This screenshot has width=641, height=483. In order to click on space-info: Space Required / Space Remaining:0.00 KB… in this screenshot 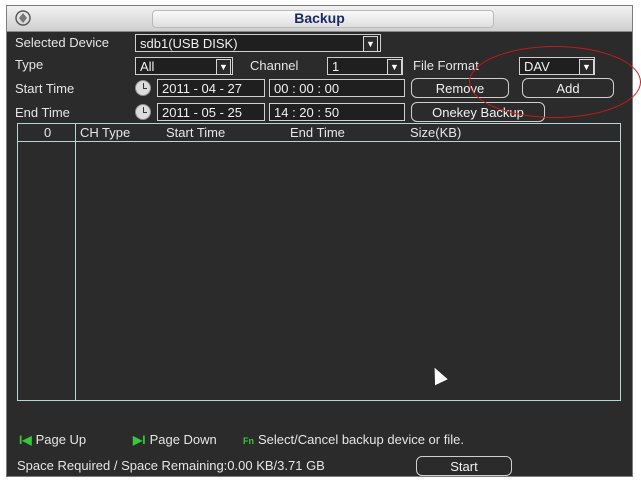, I will do `click(171, 465)`.